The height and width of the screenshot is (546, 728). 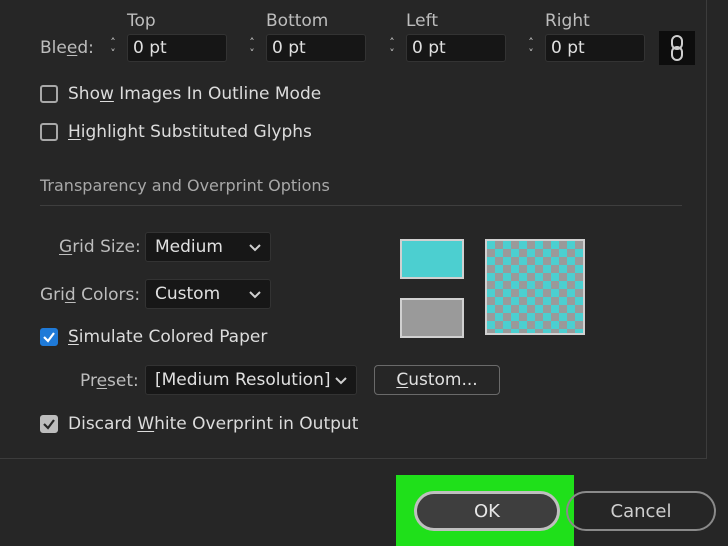 What do you see at coordinates (456, 48) in the screenshot?
I see `bleed-left-input: 0 pt` at bounding box center [456, 48].